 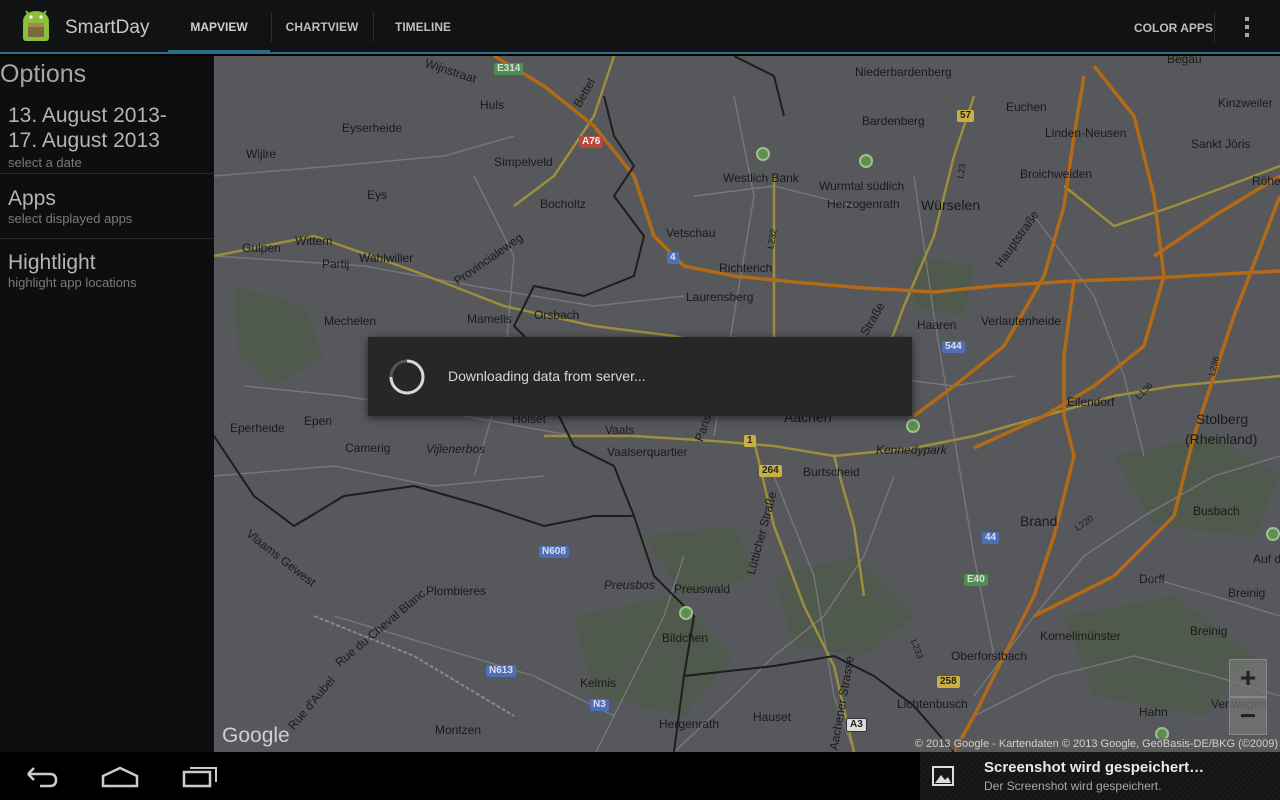 I want to click on road-shield: 44, so click(x=991, y=538).